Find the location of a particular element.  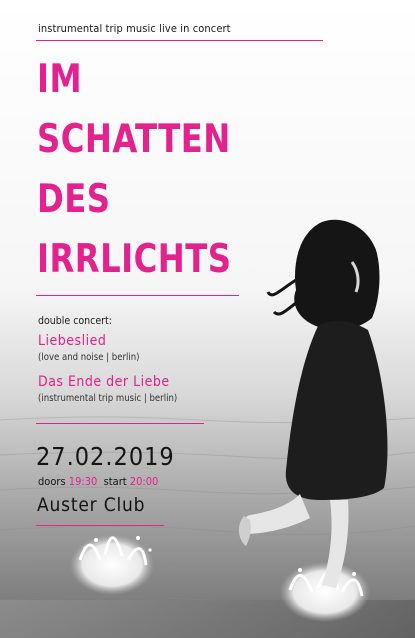

title-line: DES is located at coordinates (74, 199).